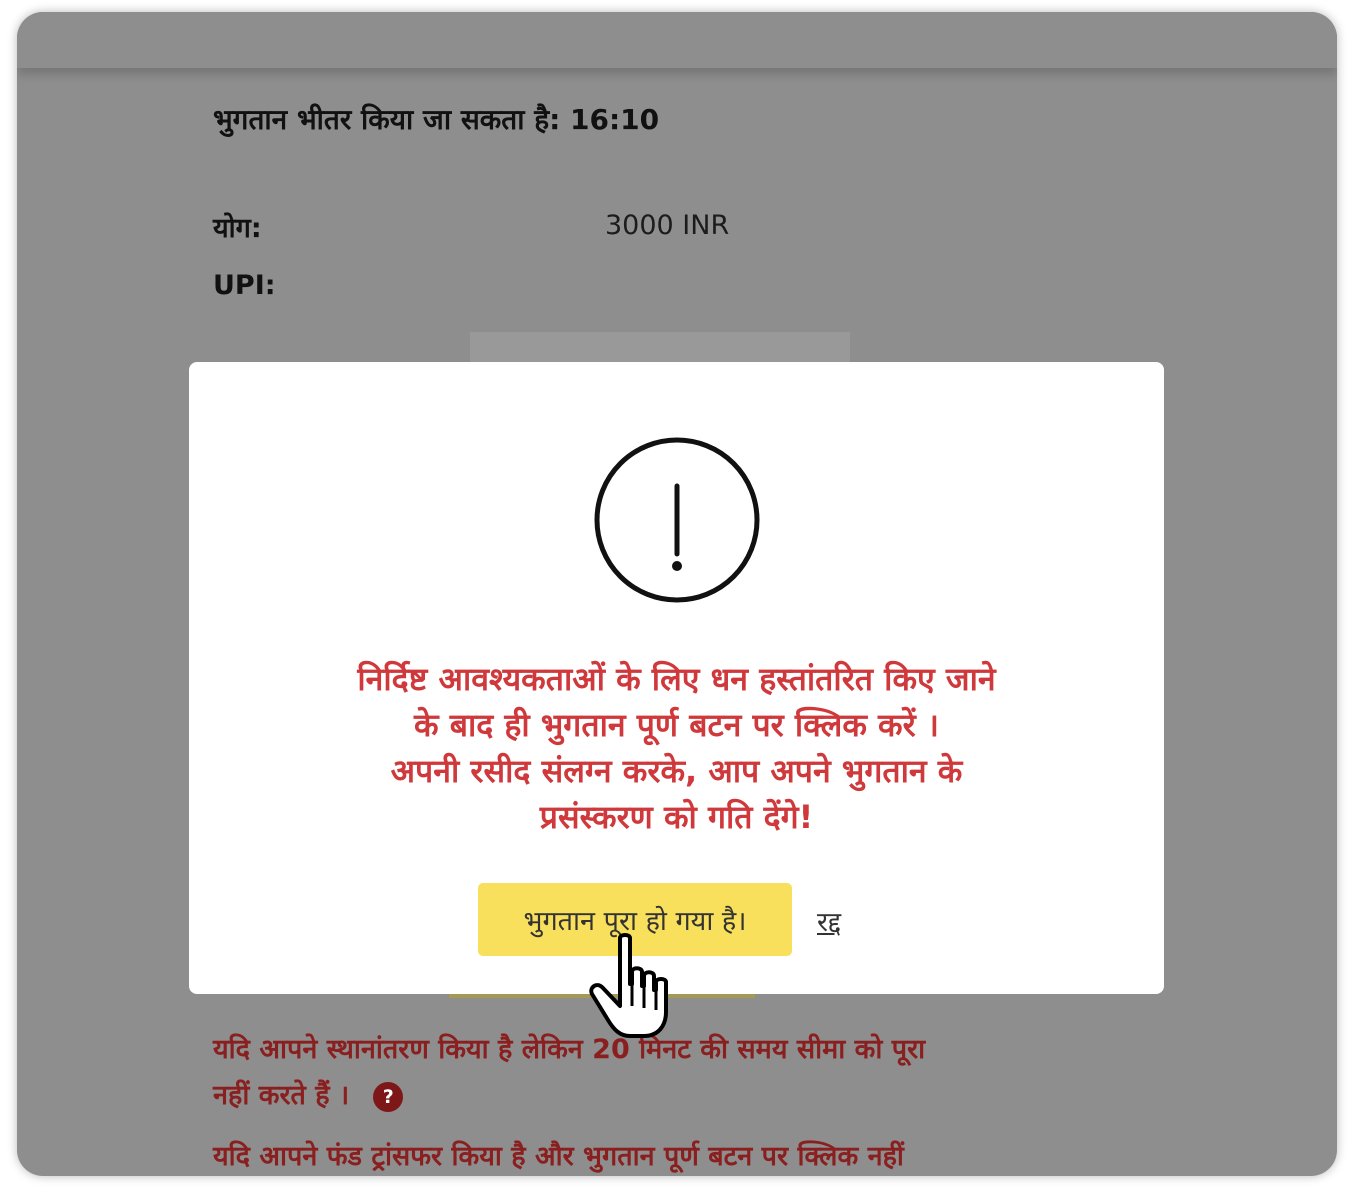  What do you see at coordinates (829, 920) in the screenshot?
I see `cancel-link: रद्द` at bounding box center [829, 920].